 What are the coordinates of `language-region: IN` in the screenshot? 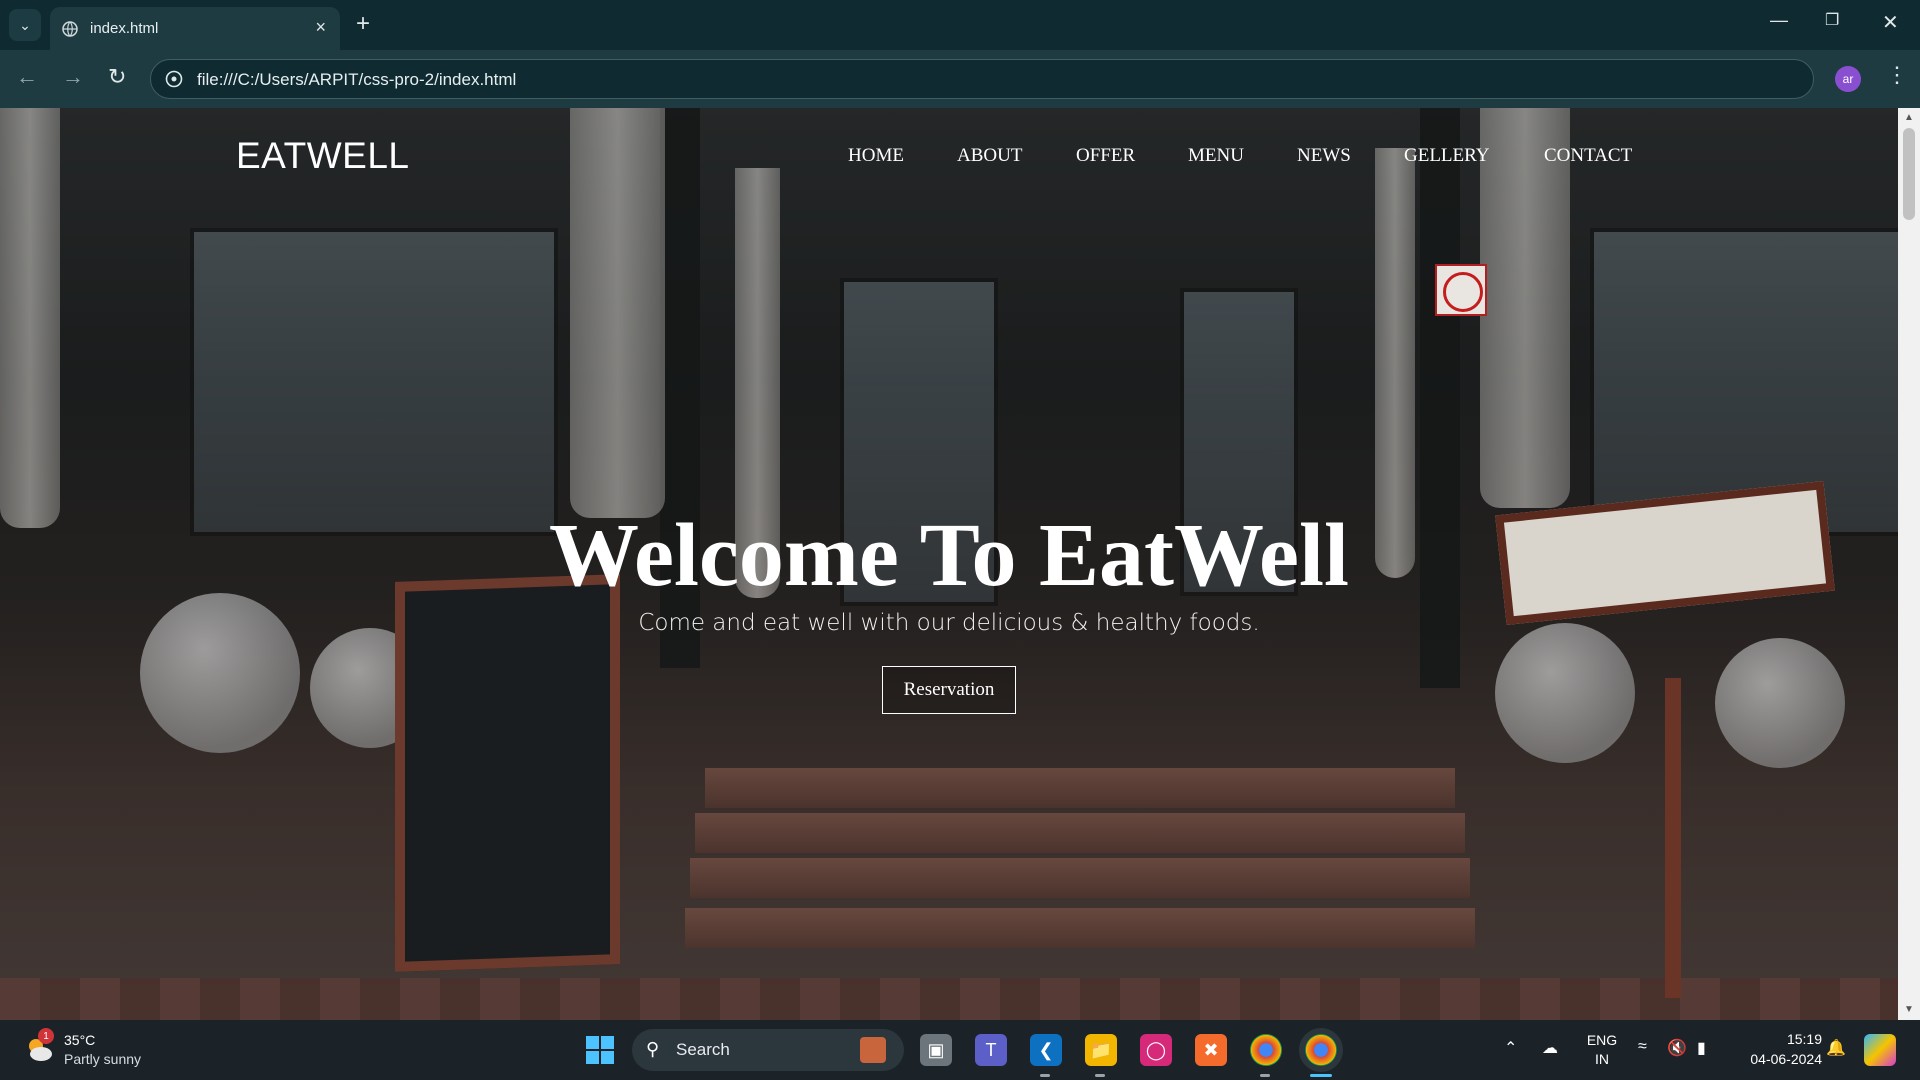 It's located at (1602, 1059).